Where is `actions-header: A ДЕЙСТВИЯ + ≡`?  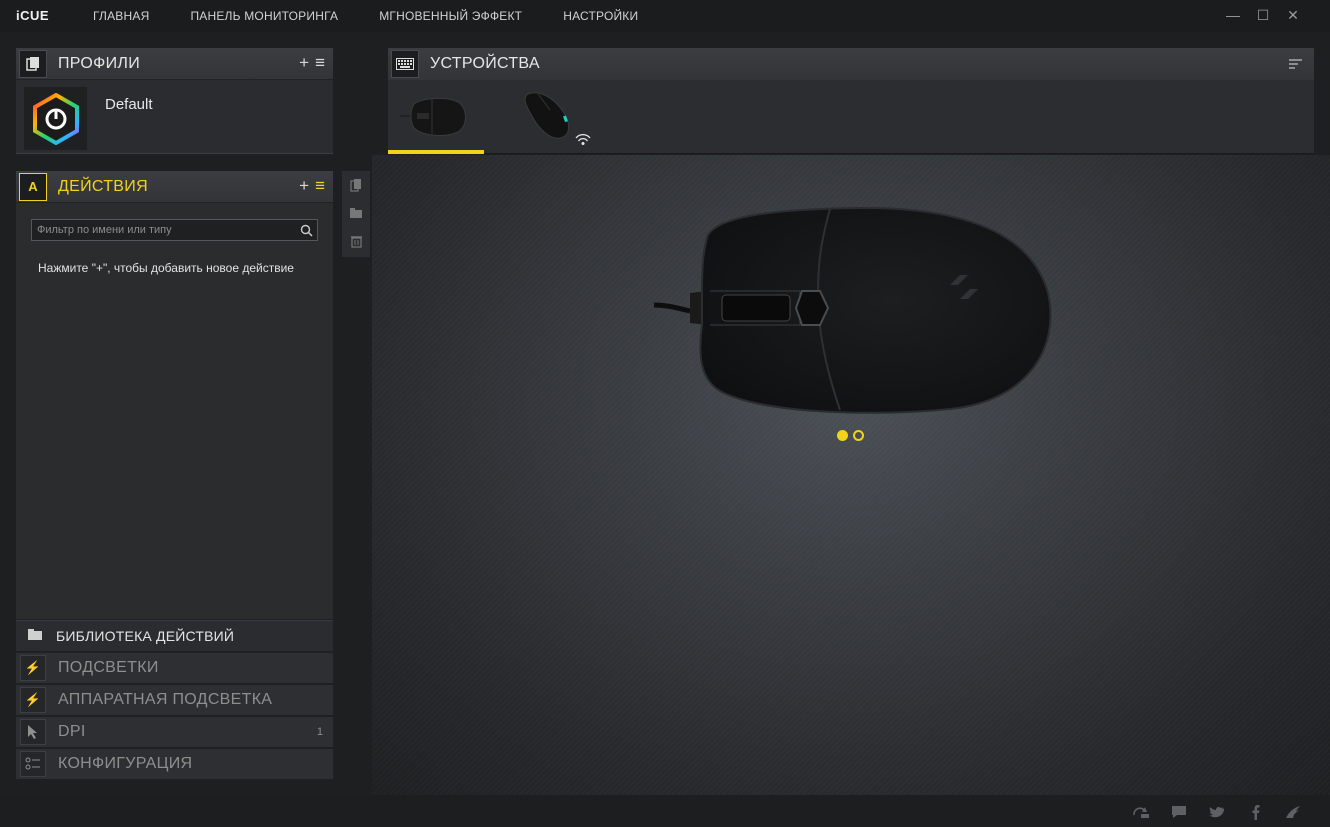 actions-header: A ДЕЙСТВИЯ + ≡ is located at coordinates (174, 187).